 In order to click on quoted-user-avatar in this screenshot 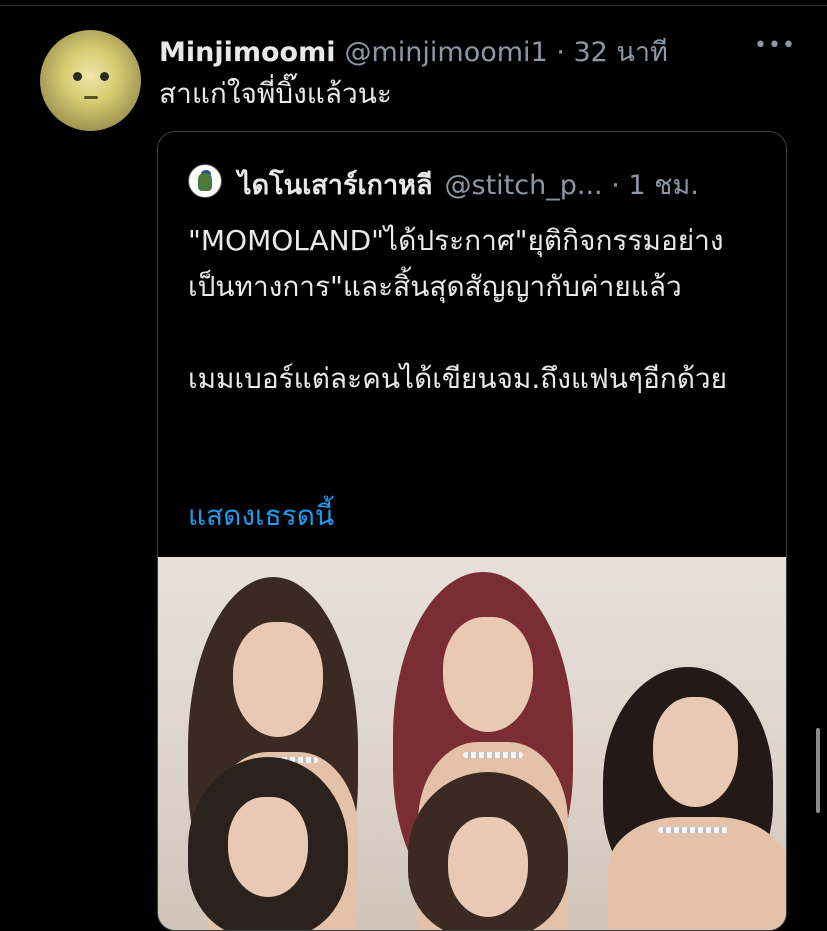, I will do `click(205, 181)`.